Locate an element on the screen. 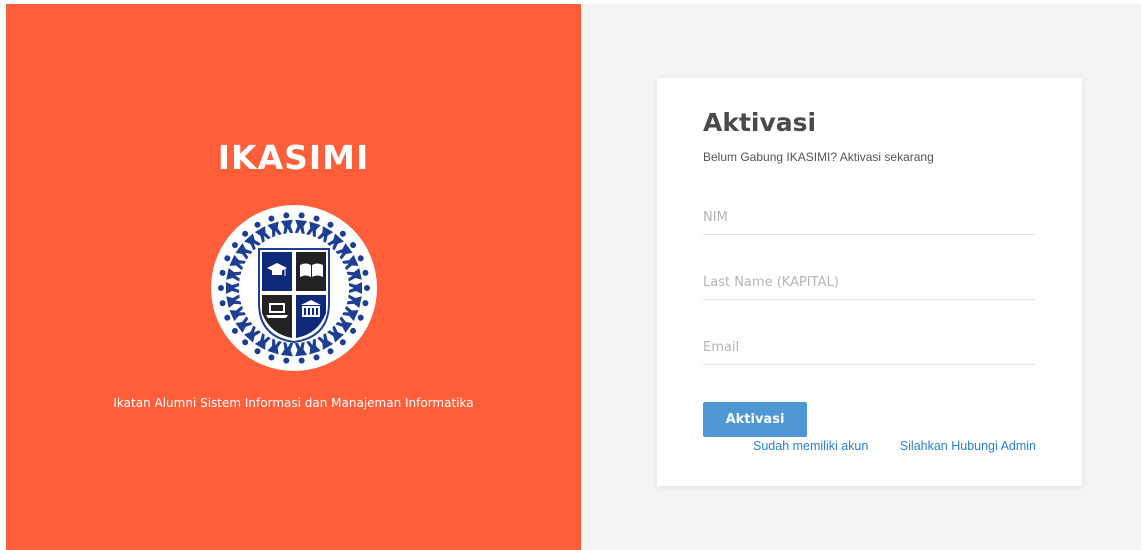  page-subtitle: Belum Gabung IKASIMI? Aktivasi sekarang is located at coordinates (818, 157).